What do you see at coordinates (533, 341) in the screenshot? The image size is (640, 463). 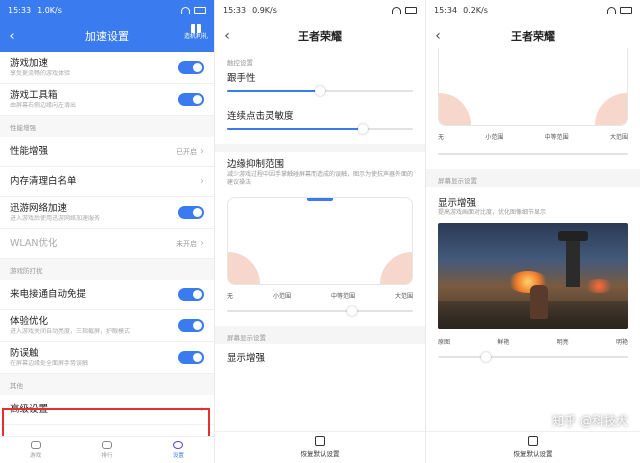 I see `display-enhance-ticks: 原图 鲜艳 明亮 明艳` at bounding box center [533, 341].